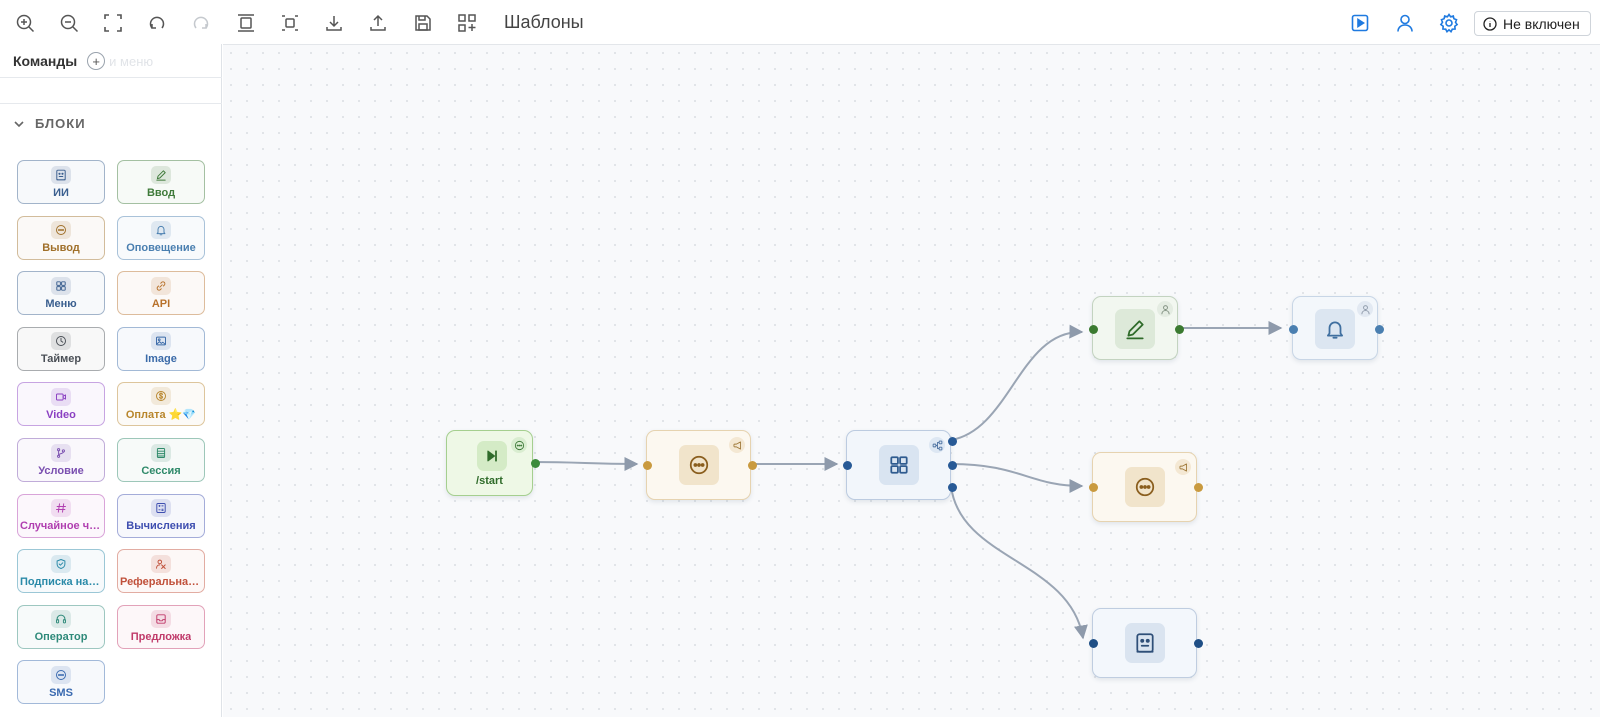 Image resolution: width=1600 pixels, height=717 pixels. Describe the element at coordinates (61, 682) in the screenshot. I see `block-sms-bubble: SMS` at that location.